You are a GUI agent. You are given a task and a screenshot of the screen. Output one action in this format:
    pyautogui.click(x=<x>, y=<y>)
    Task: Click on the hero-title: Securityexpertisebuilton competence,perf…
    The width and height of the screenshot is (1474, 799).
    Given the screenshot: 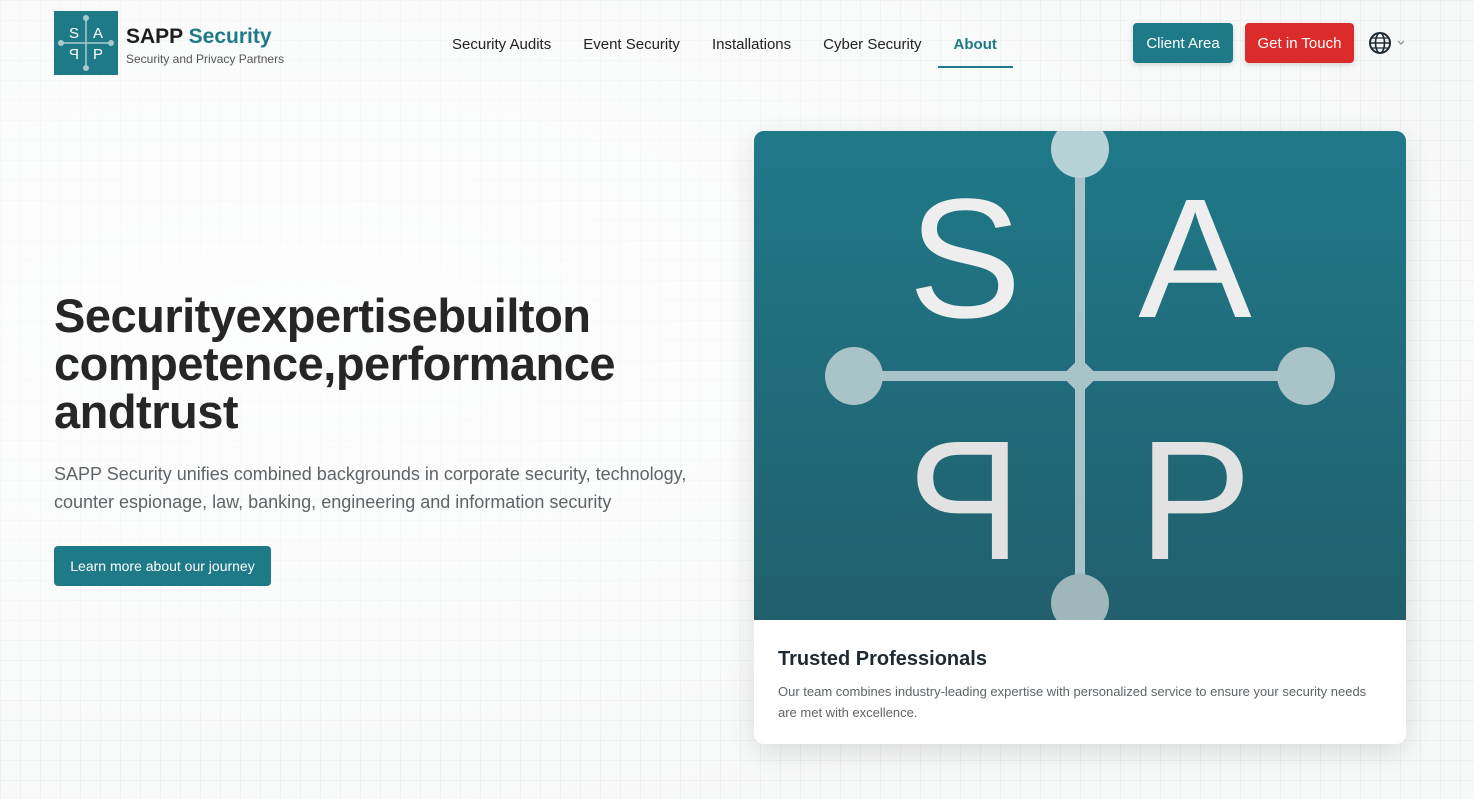 What is the action you would take?
    pyautogui.click(x=335, y=363)
    